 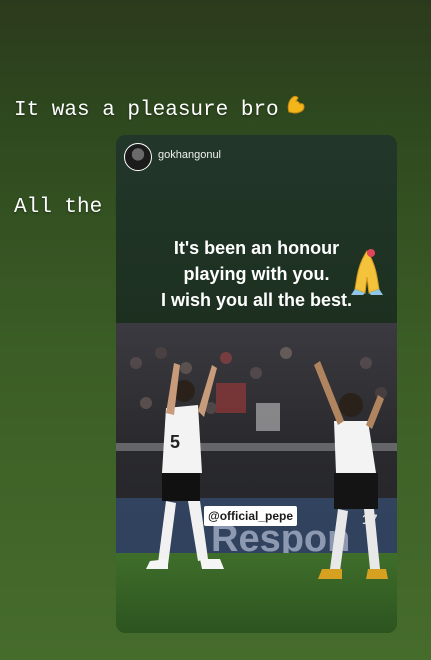 What do you see at coordinates (138, 157) in the screenshot?
I see `avatar` at bounding box center [138, 157].